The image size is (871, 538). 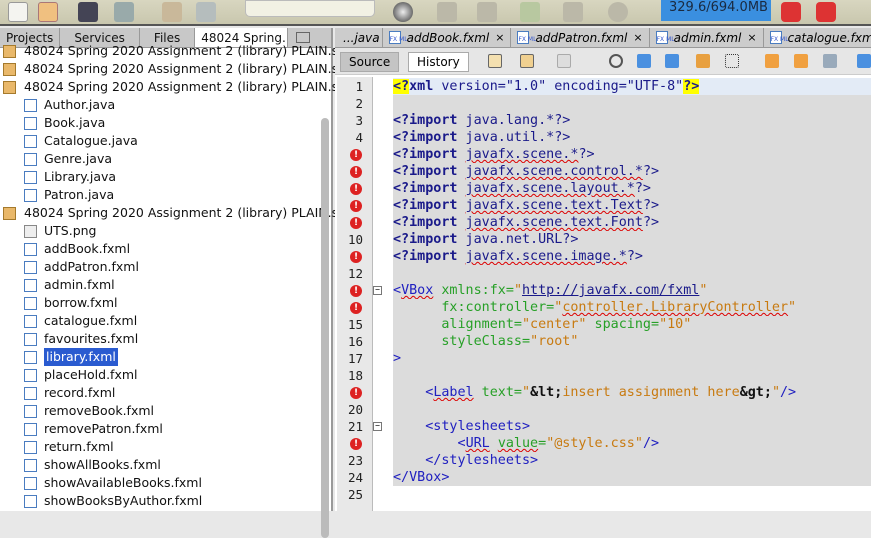 I want to click on tree-item: catalogue.fxml, so click(x=160, y=321).